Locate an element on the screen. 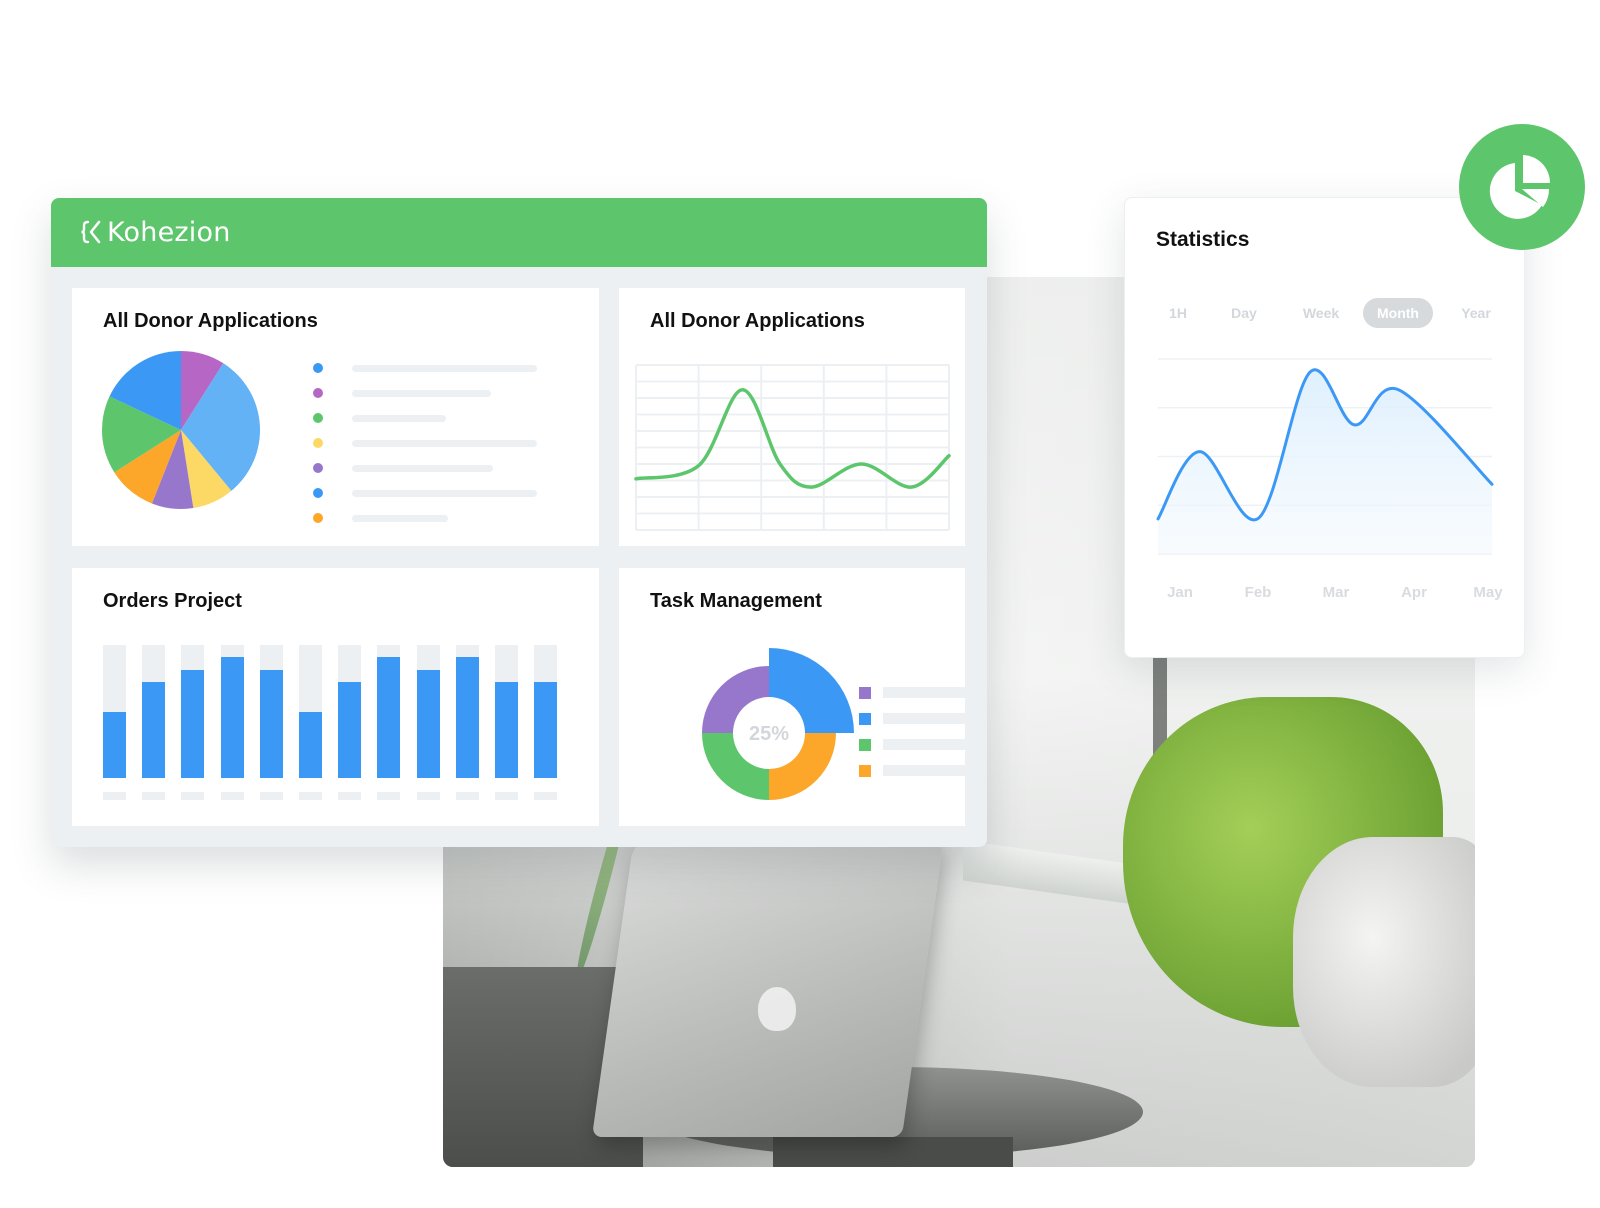 This screenshot has height=1208, width=1600. statistics-badge is located at coordinates (1522, 187).